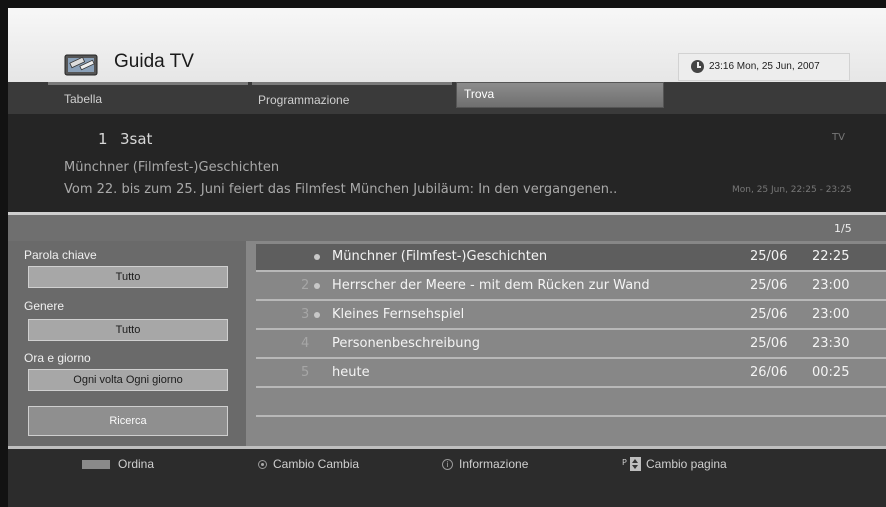 The width and height of the screenshot is (886, 507). Describe the element at coordinates (60, 255) in the screenshot. I see `keyword-label: Parola chiave` at that location.